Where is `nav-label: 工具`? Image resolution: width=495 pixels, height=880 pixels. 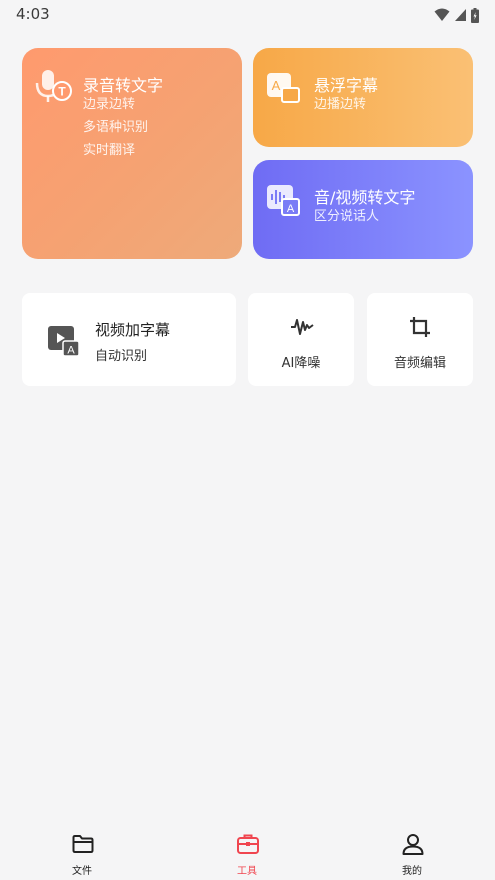 nav-label: 工具 is located at coordinates (247, 871).